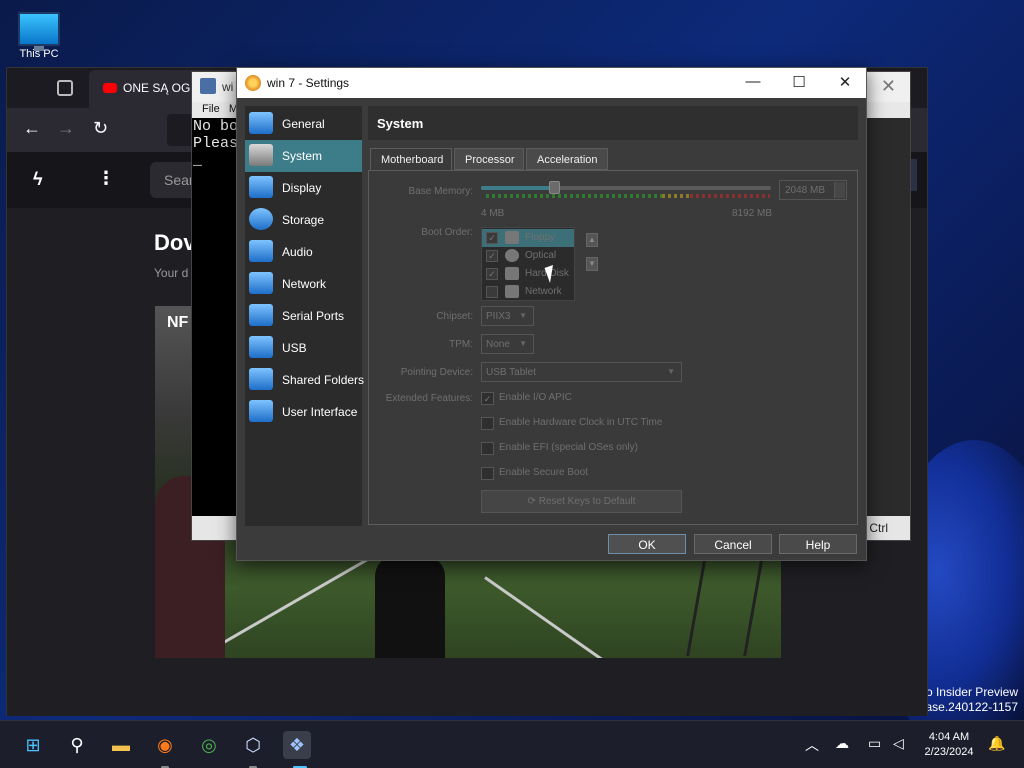 The image size is (1024, 768). What do you see at coordinates (297, 745) in the screenshot?
I see `vm-window-icon: ❖` at bounding box center [297, 745].